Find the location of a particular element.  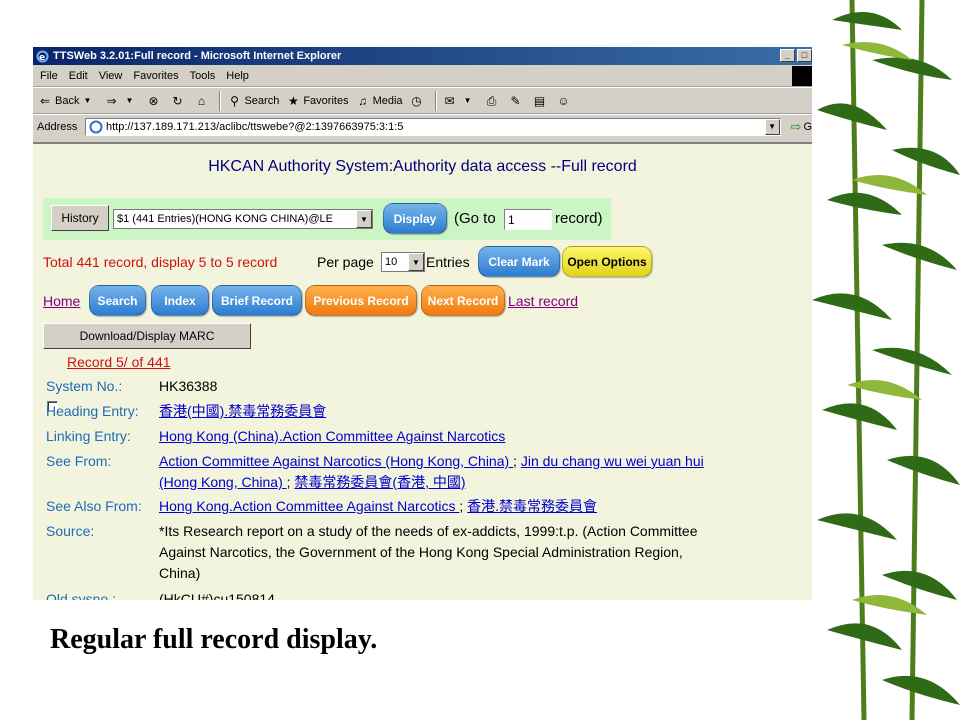

goto-input: 1 is located at coordinates (528, 219).